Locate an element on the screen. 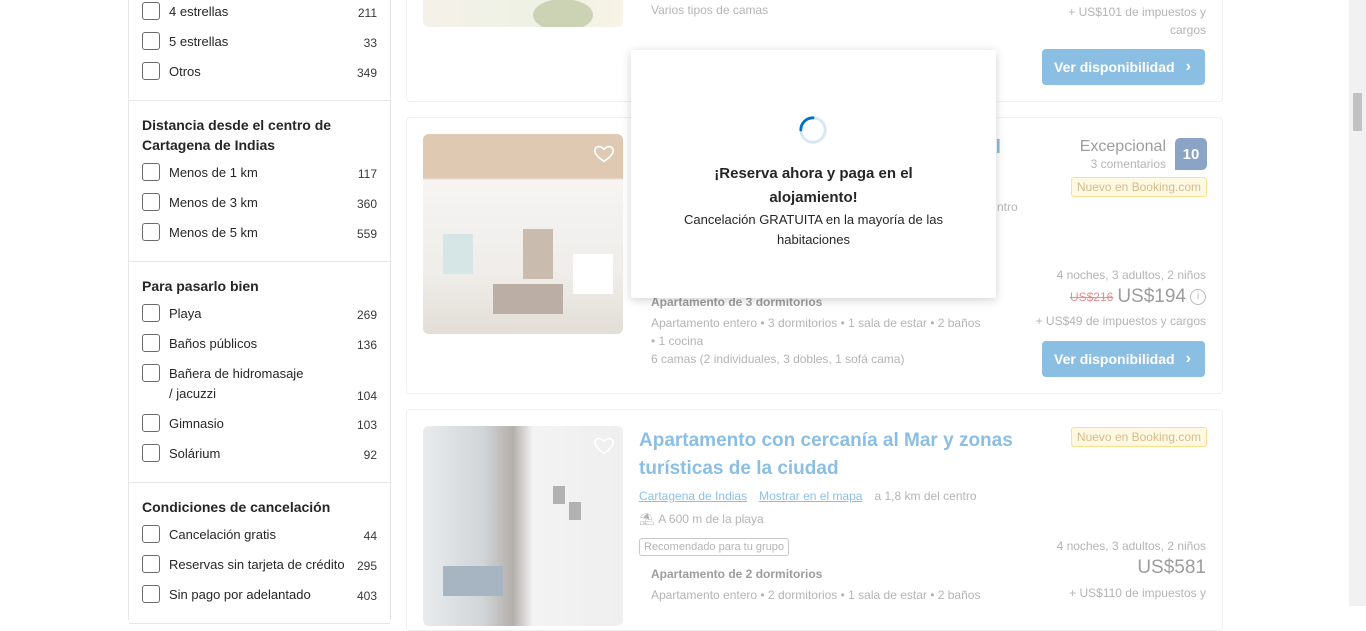  beach-info: ⛱ A 600 m de la playa is located at coordinates (701, 519).